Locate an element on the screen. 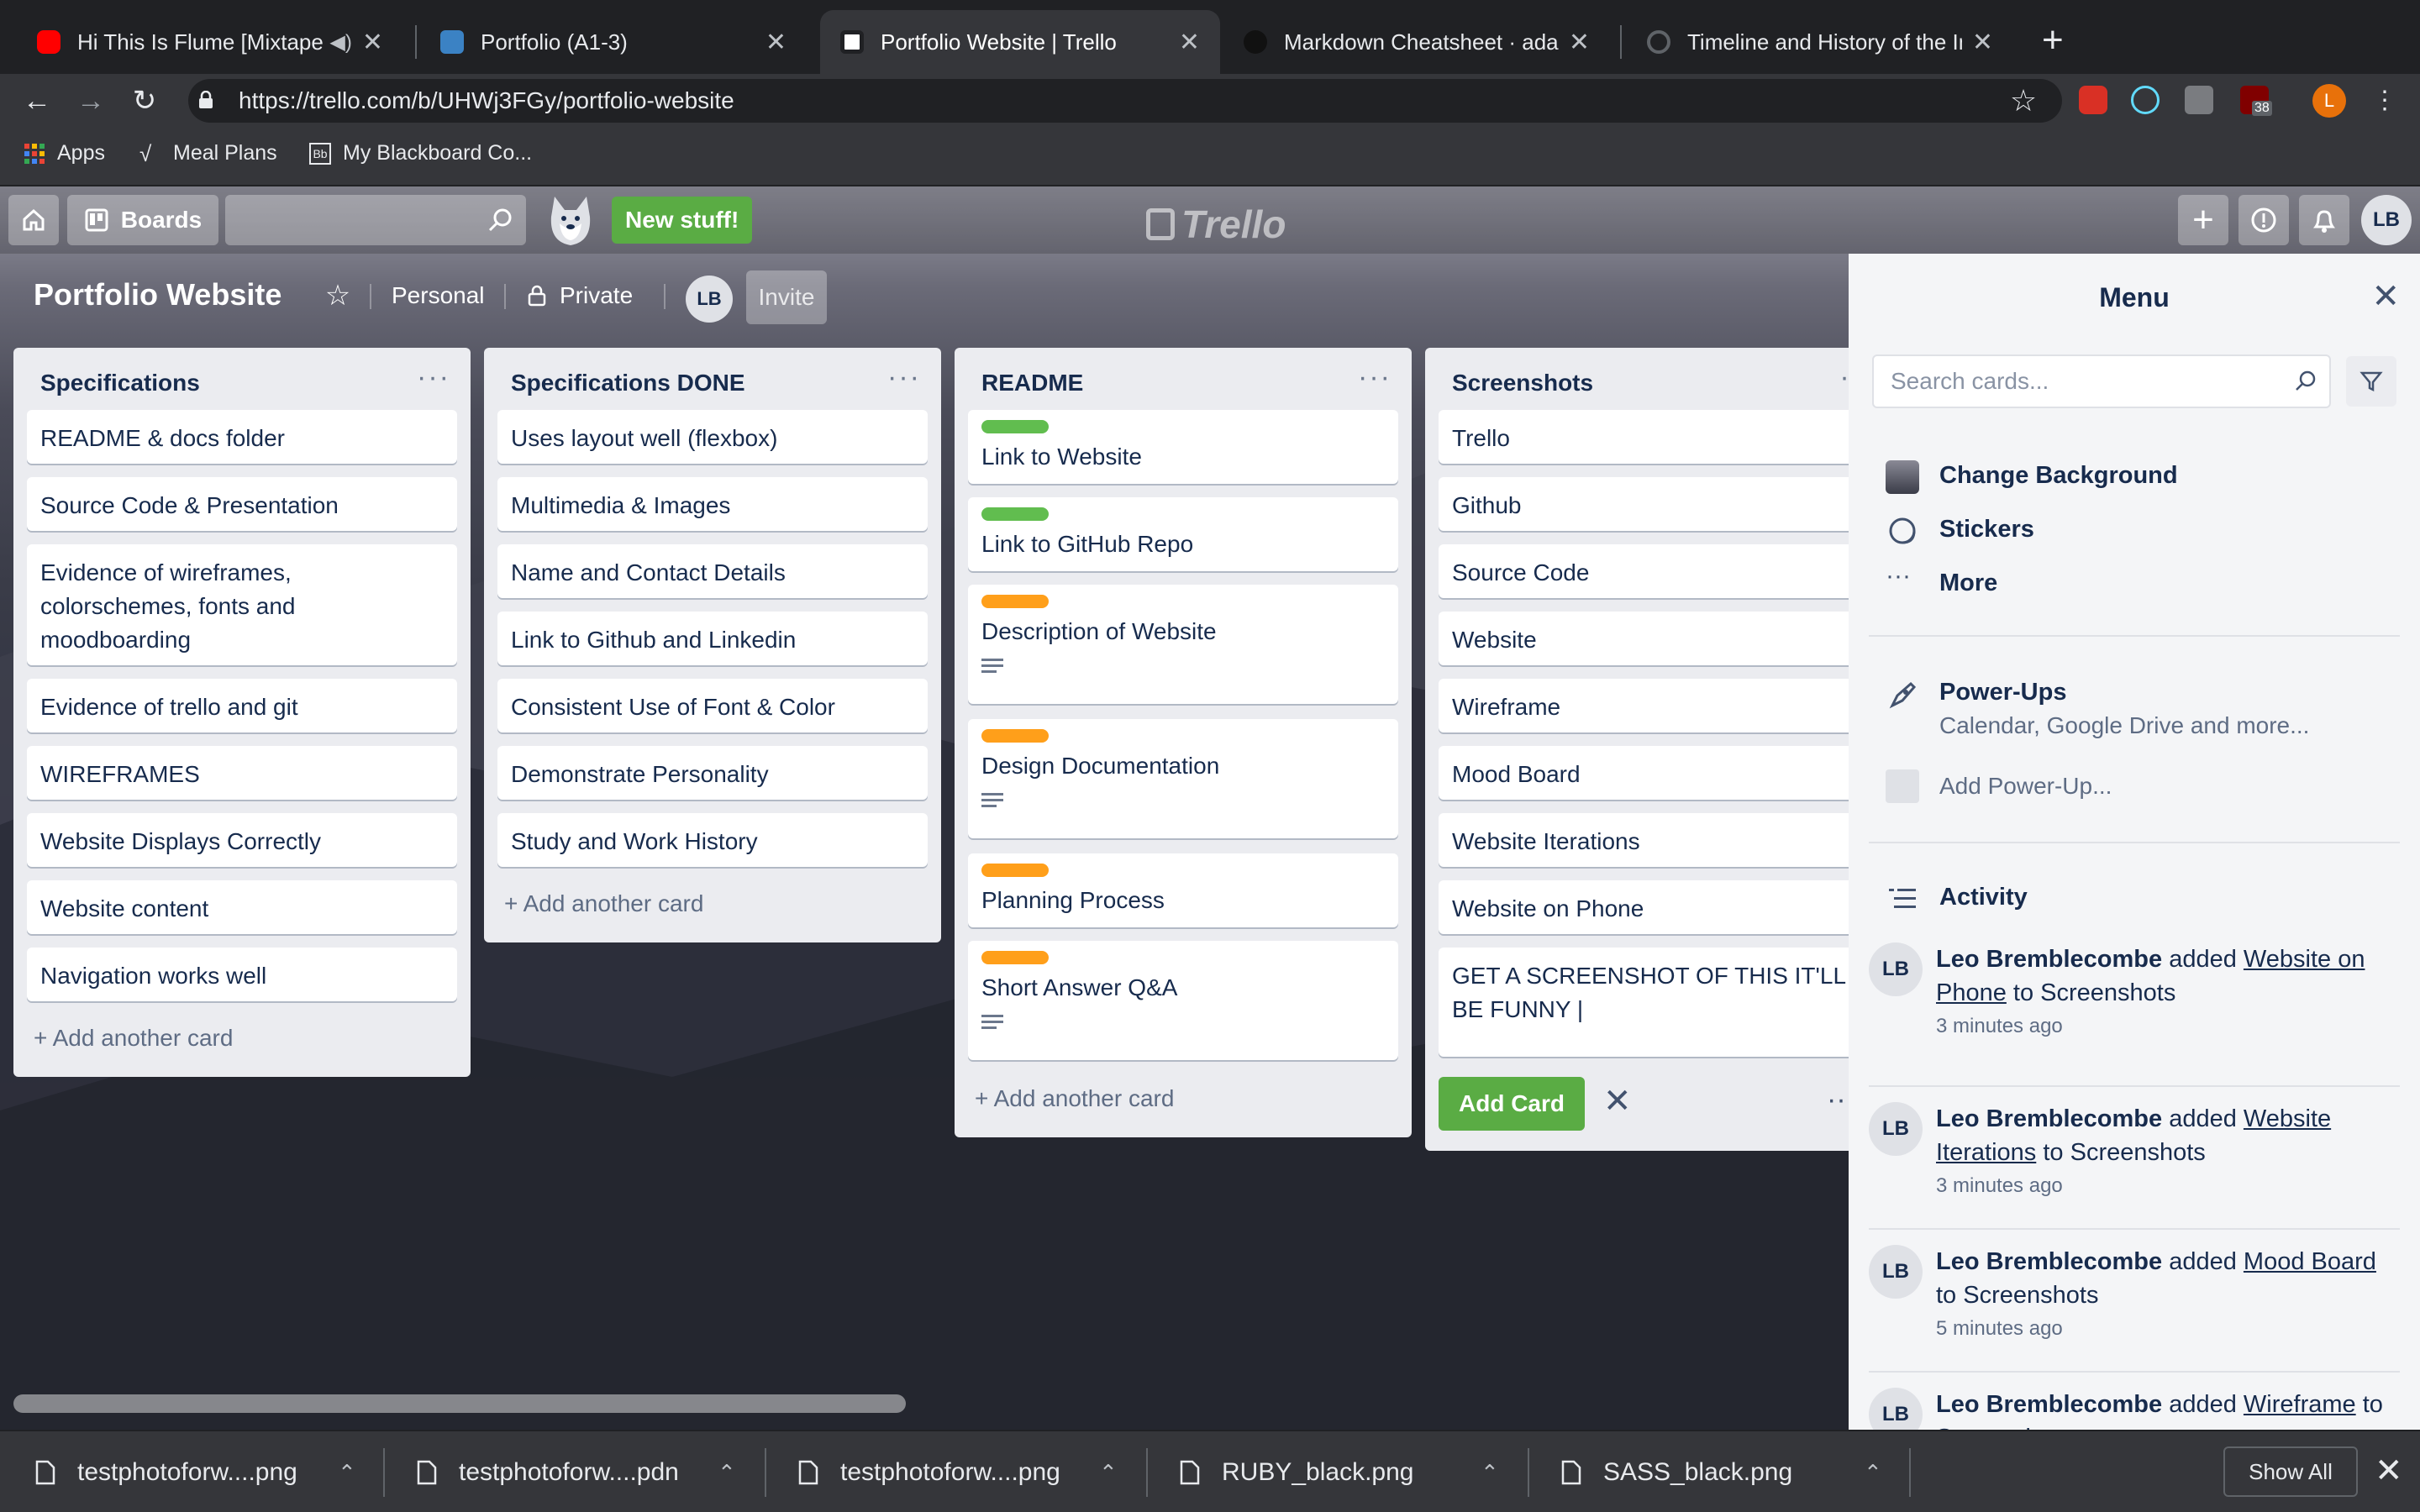  chrome-menu-icon: ⋮ is located at coordinates (2385, 100).